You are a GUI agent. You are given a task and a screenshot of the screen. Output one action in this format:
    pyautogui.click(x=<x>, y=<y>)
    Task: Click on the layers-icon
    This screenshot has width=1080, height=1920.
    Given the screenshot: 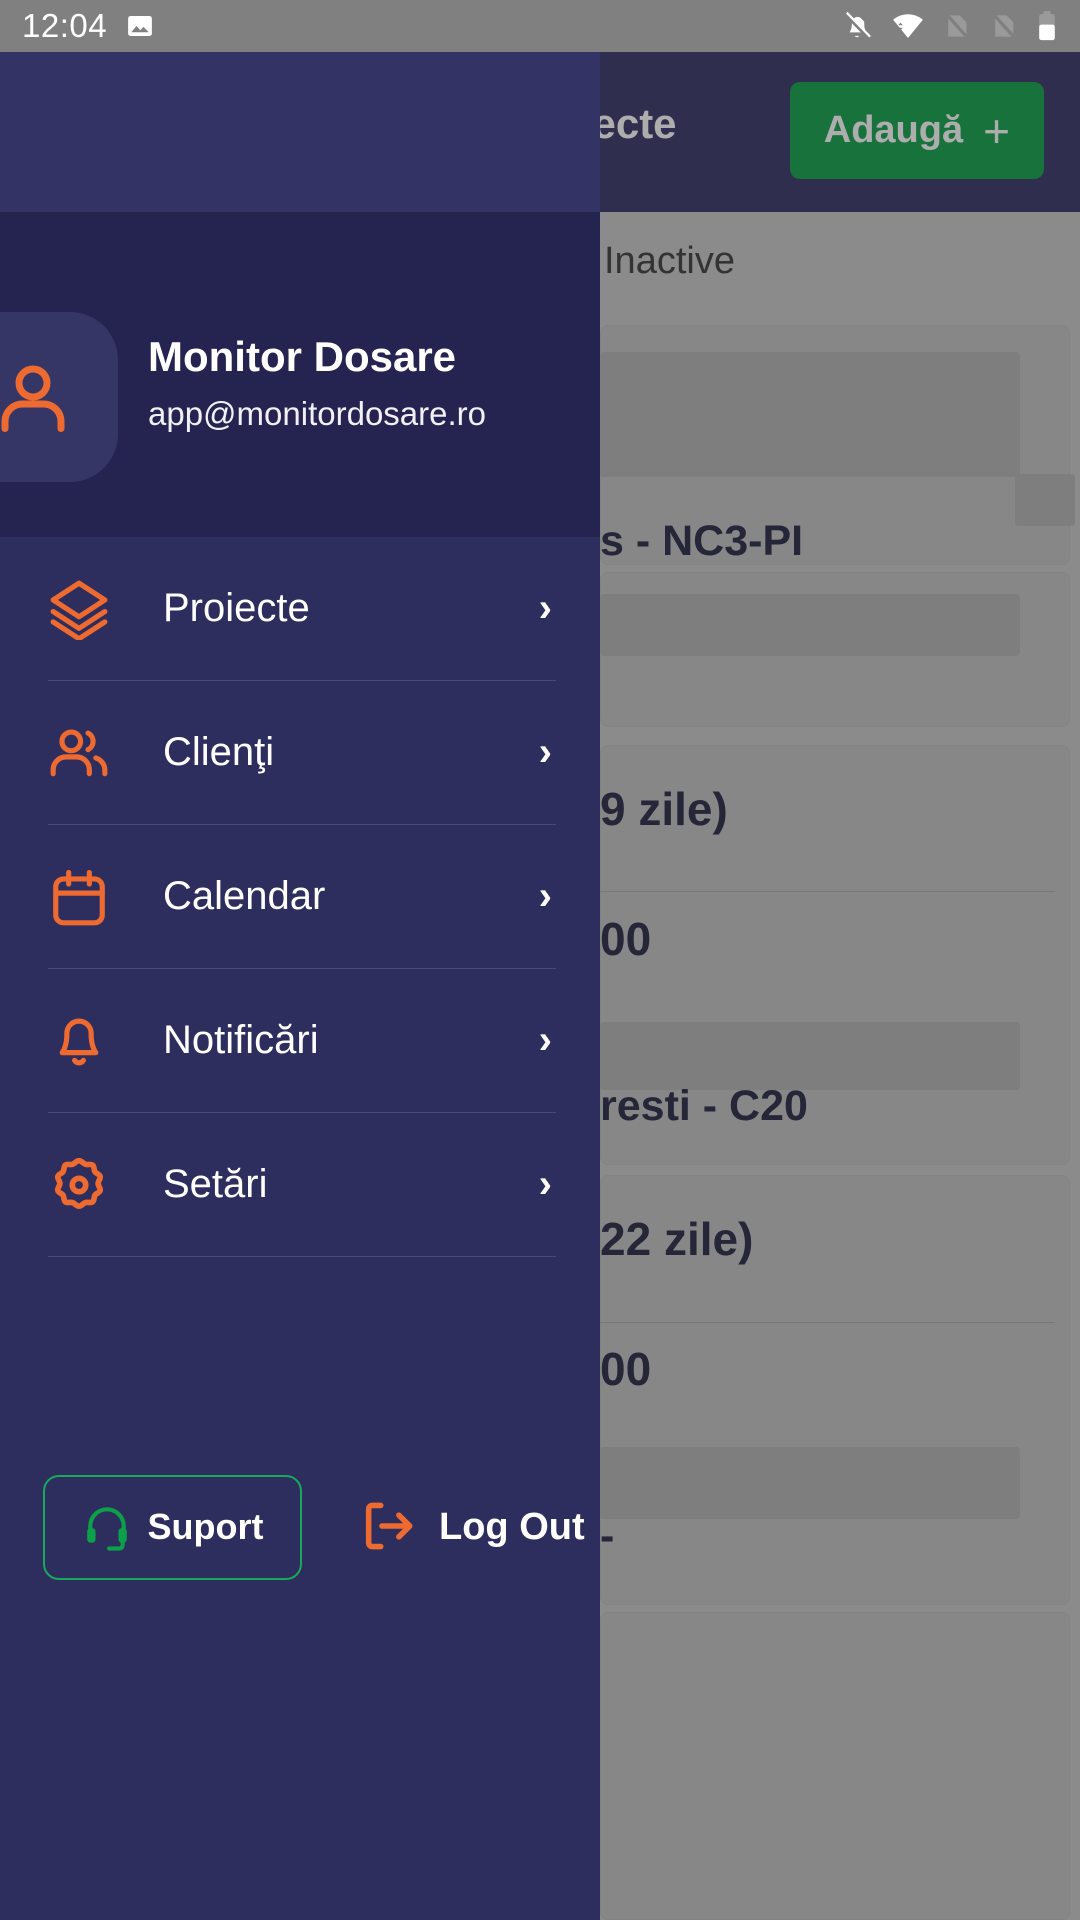 What is the action you would take?
    pyautogui.click(x=79, y=609)
    